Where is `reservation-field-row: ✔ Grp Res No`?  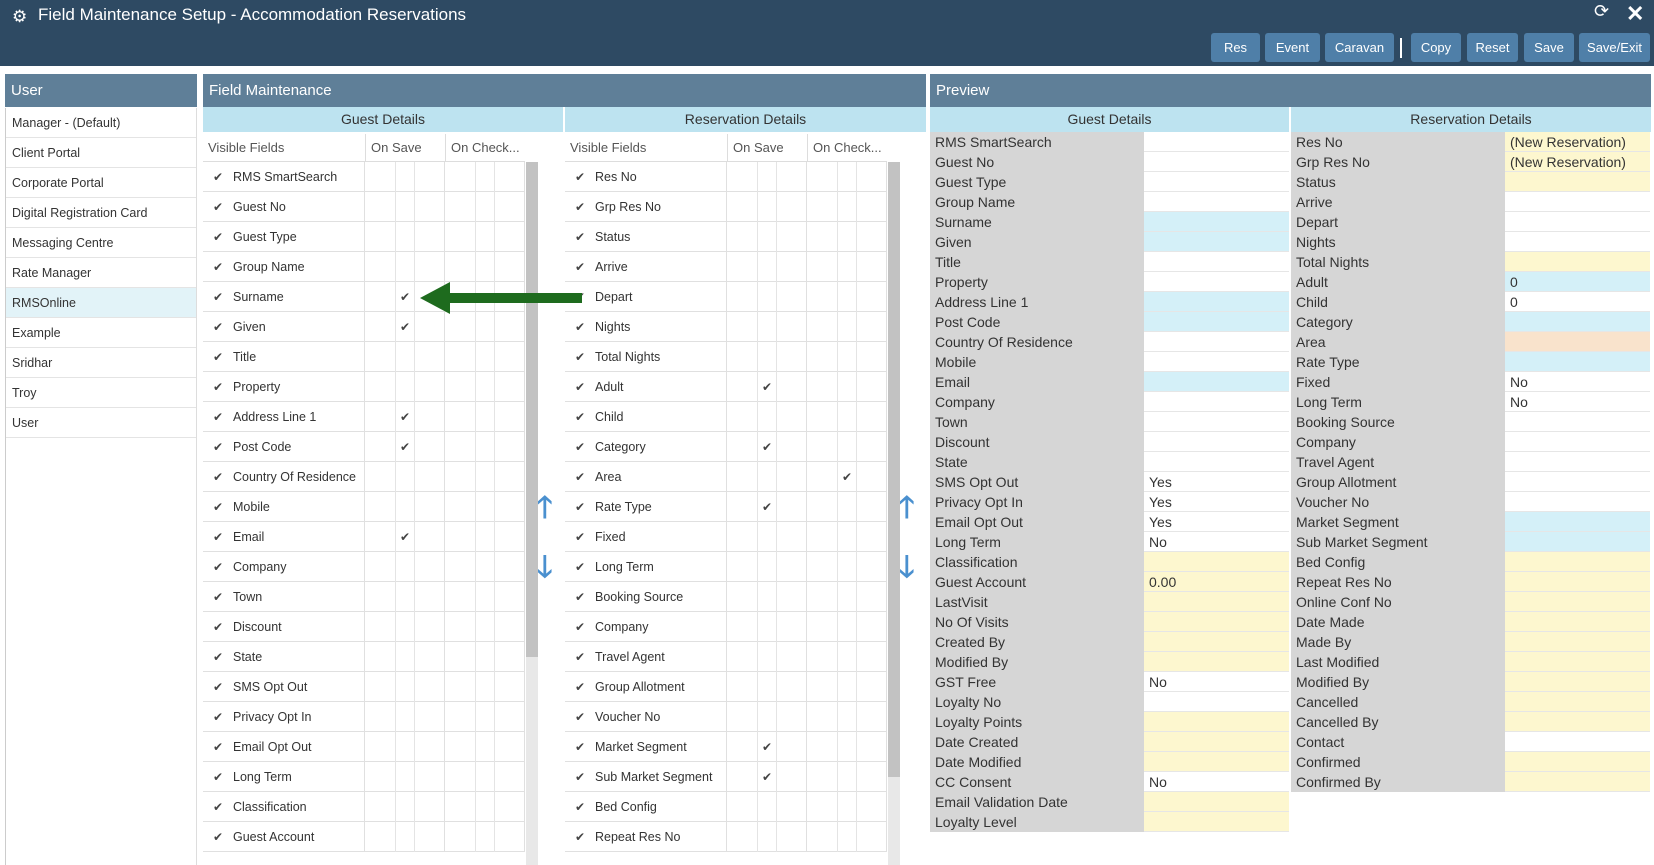 reservation-field-row: ✔ Grp Res No is located at coordinates (726, 207).